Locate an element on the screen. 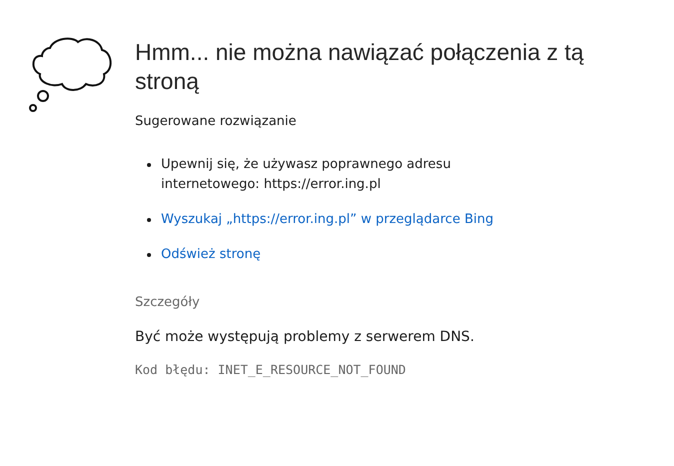  details-heading: Szczegóły is located at coordinates (168, 302).